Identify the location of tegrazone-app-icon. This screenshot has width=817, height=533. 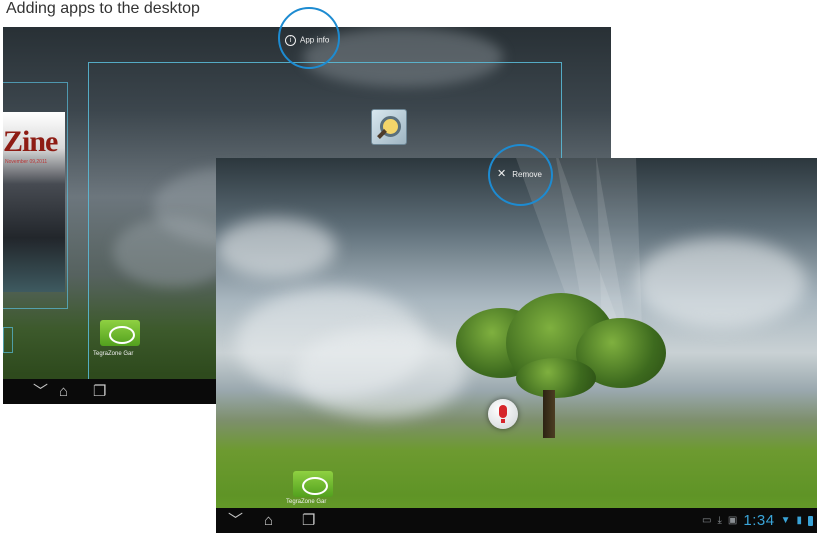
(120, 333).